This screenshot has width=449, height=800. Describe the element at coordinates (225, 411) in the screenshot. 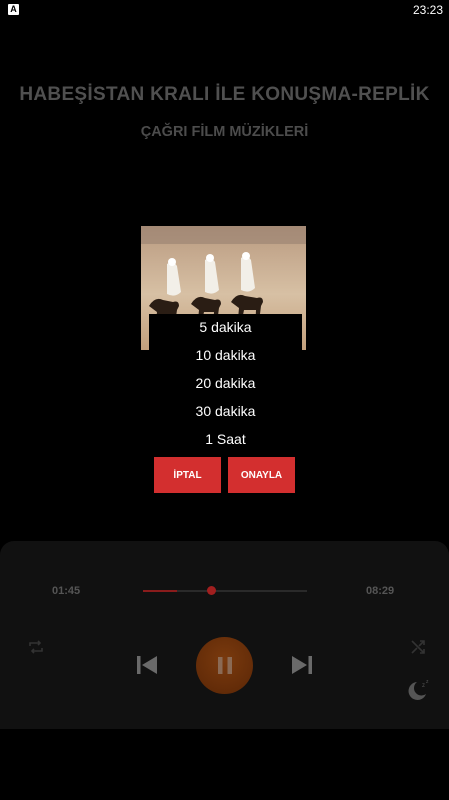

I see `timer-option-30-min: 30 dakika` at that location.